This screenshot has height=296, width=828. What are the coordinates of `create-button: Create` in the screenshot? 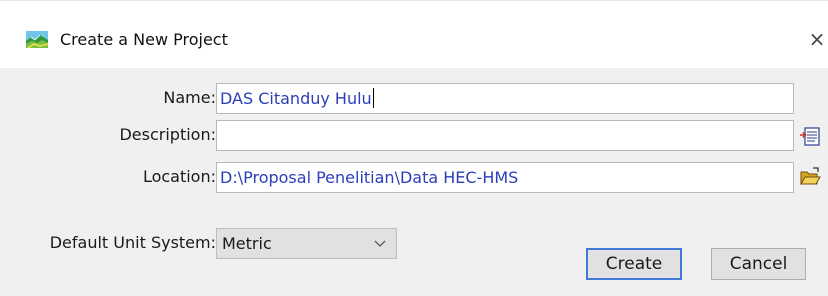 It's located at (634, 264).